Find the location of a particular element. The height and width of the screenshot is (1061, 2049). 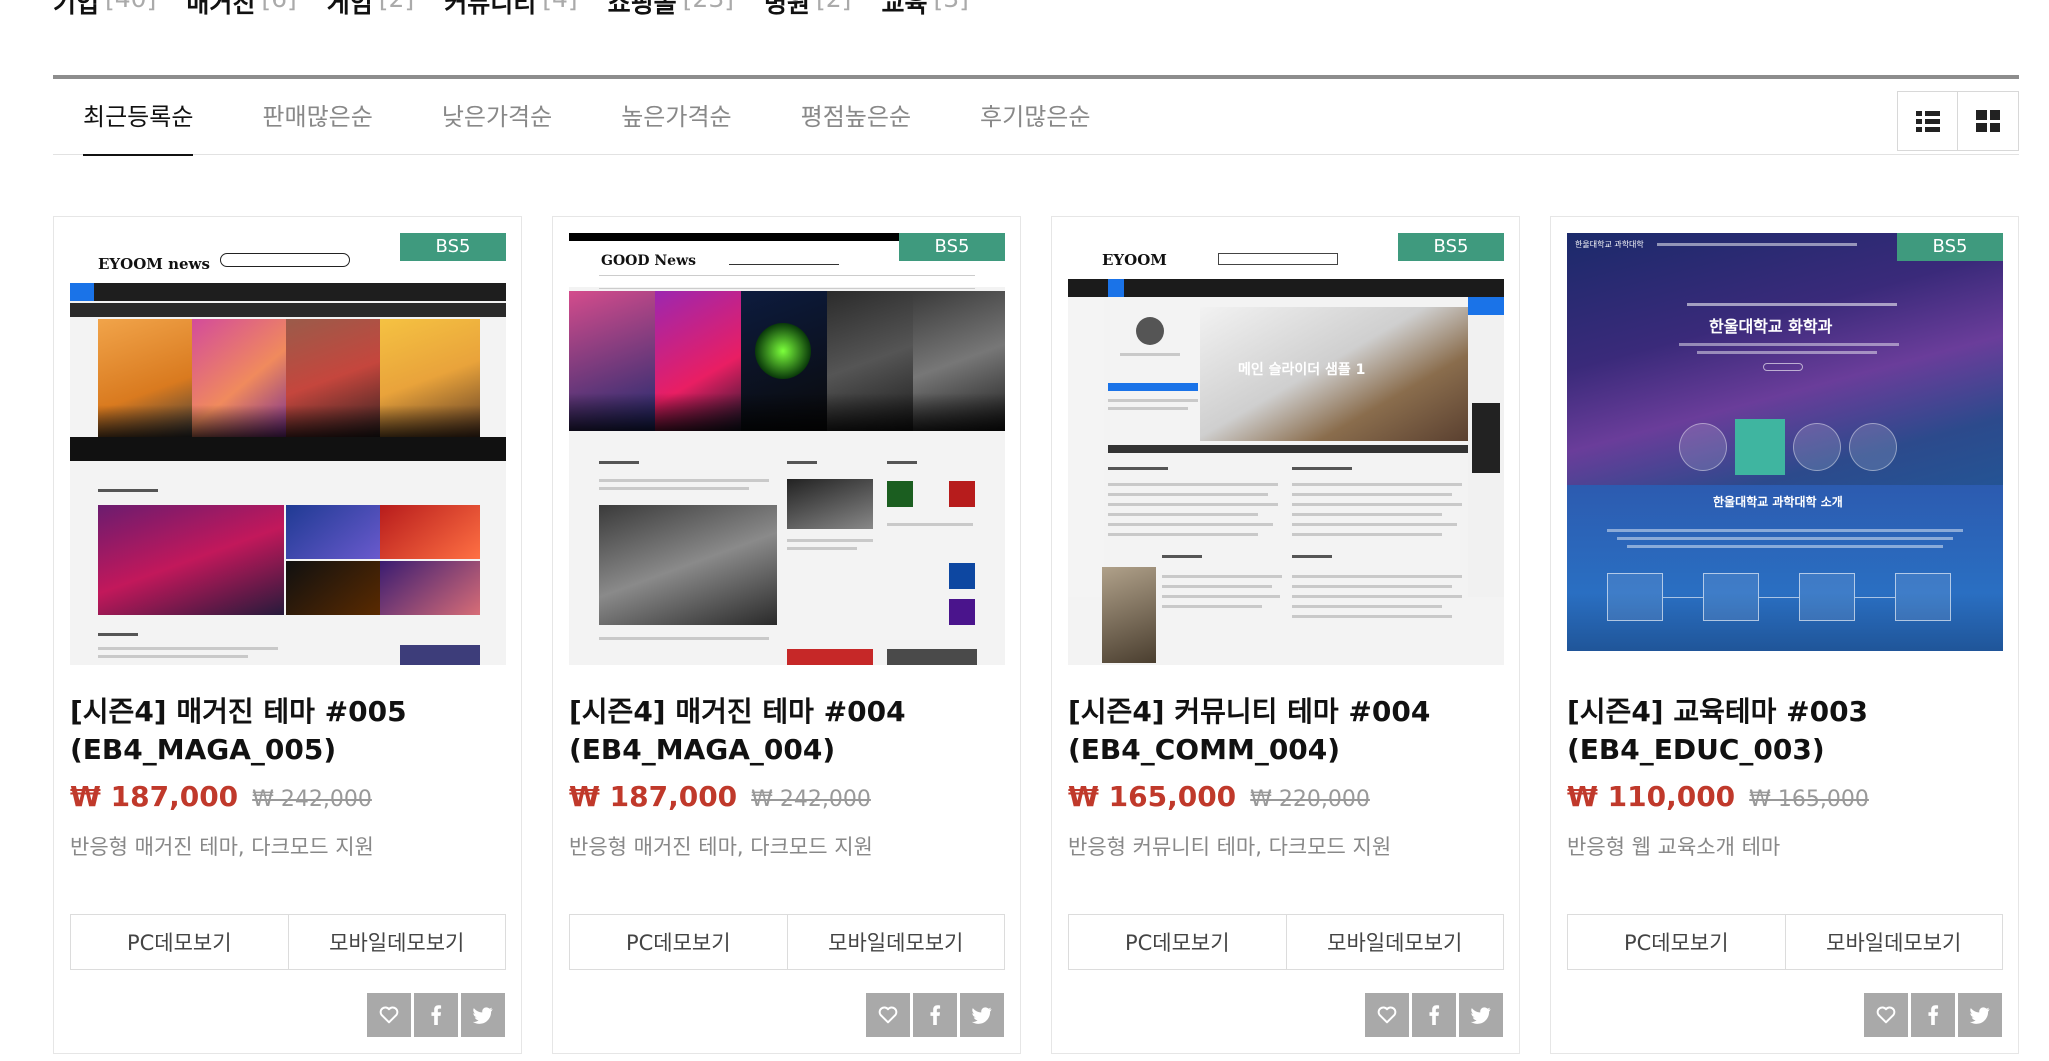

category-label: 교육 is located at coordinates (904, 9).